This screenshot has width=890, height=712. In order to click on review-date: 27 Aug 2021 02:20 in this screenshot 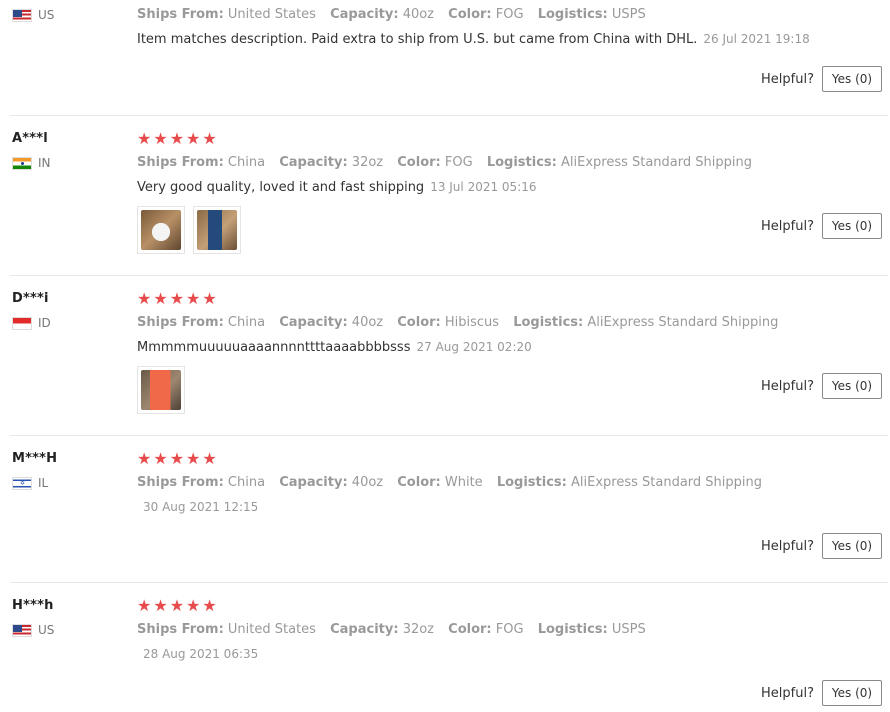, I will do `click(474, 347)`.